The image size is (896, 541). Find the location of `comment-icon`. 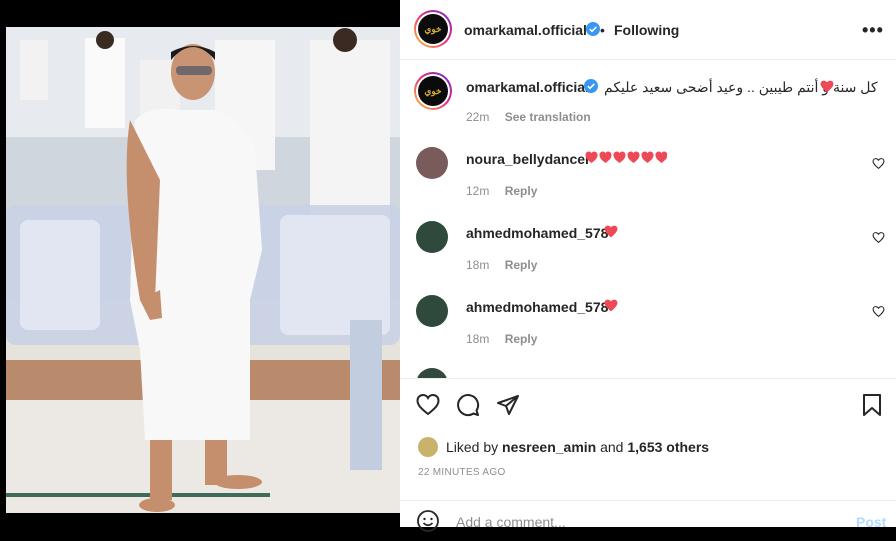

comment-icon is located at coordinates (468, 405).